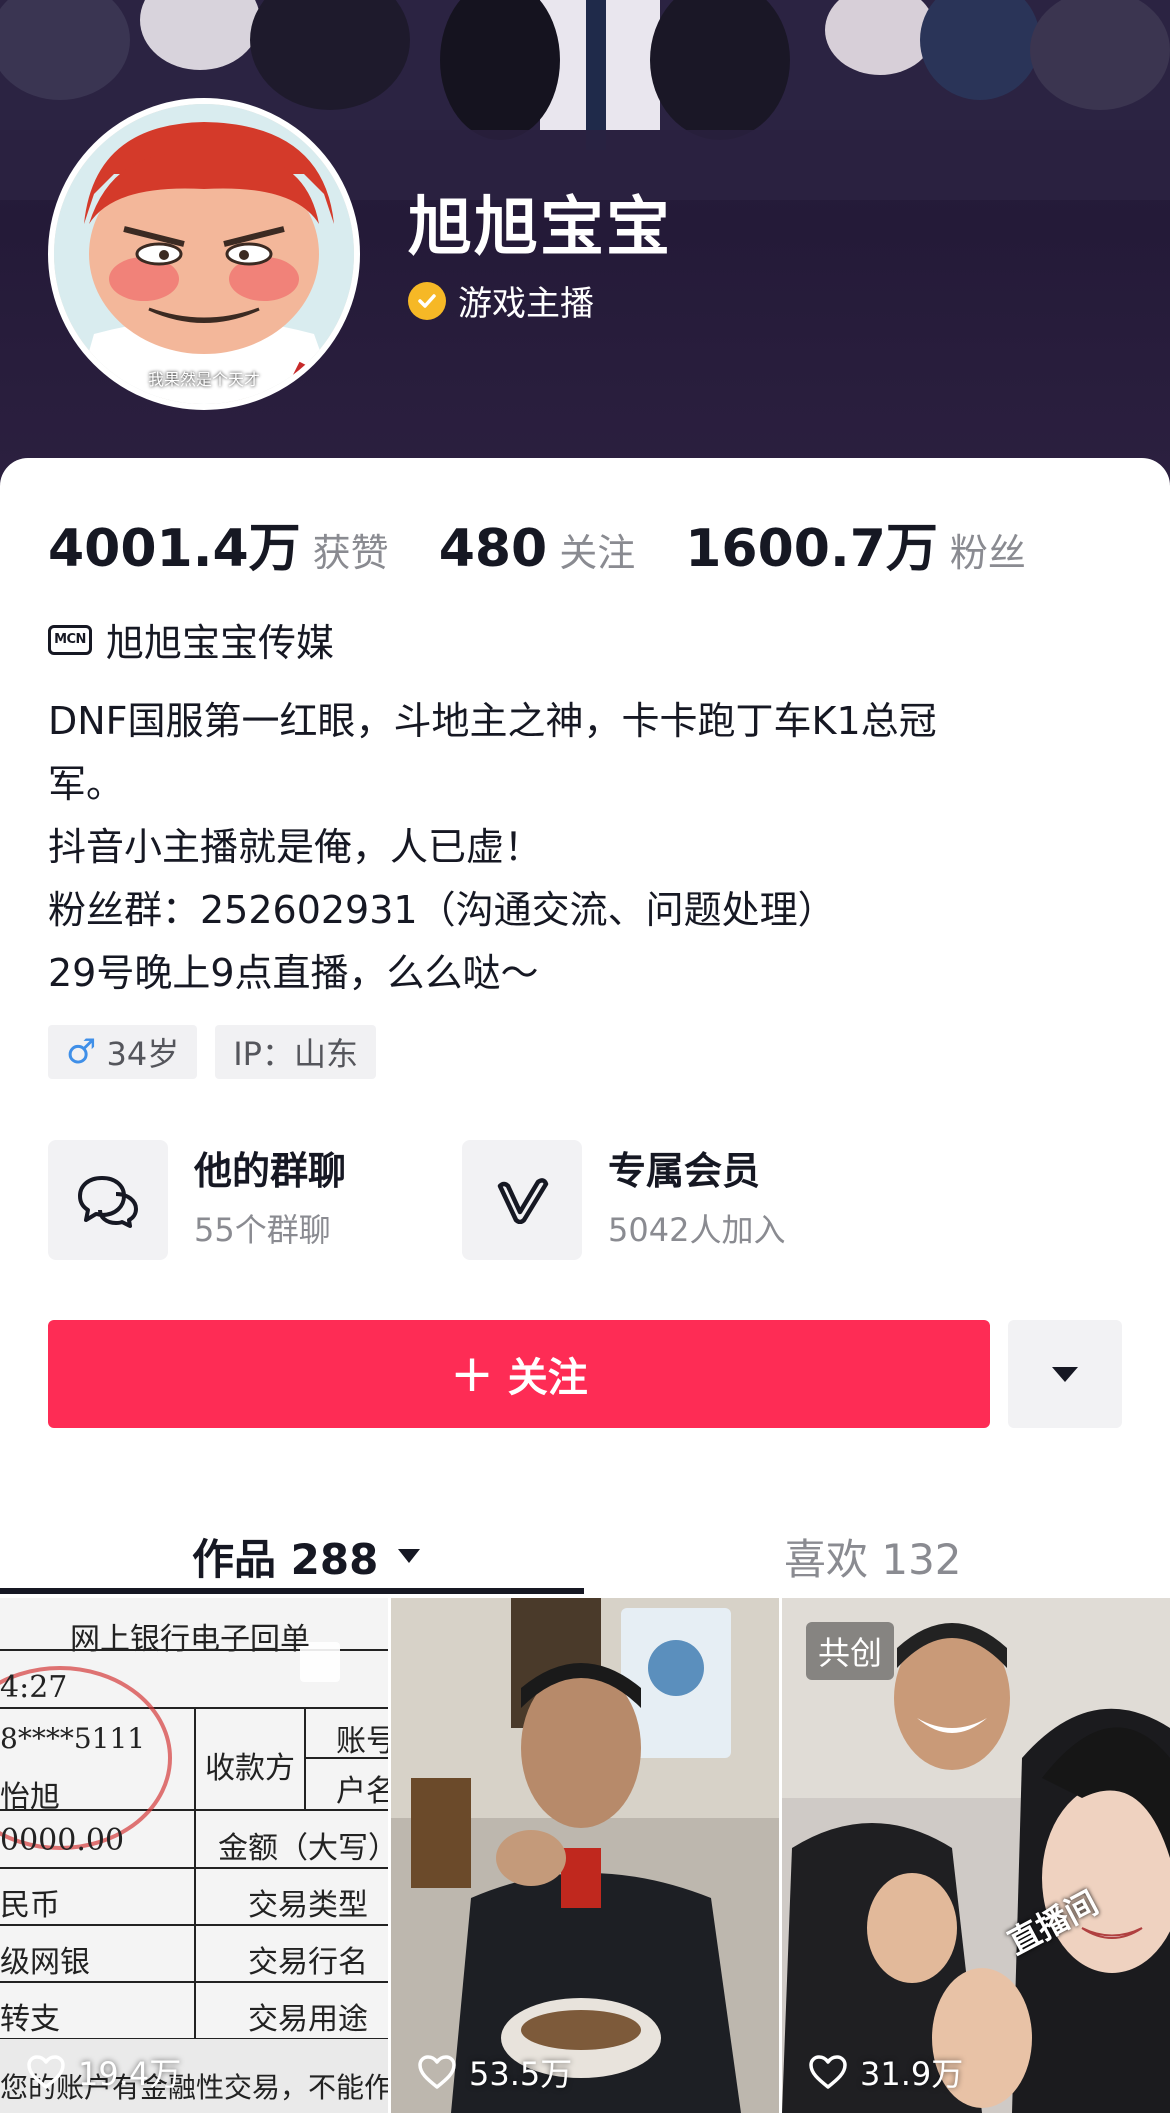 This screenshot has height=2113, width=1170. I want to click on avatar-image, so click(204, 254).